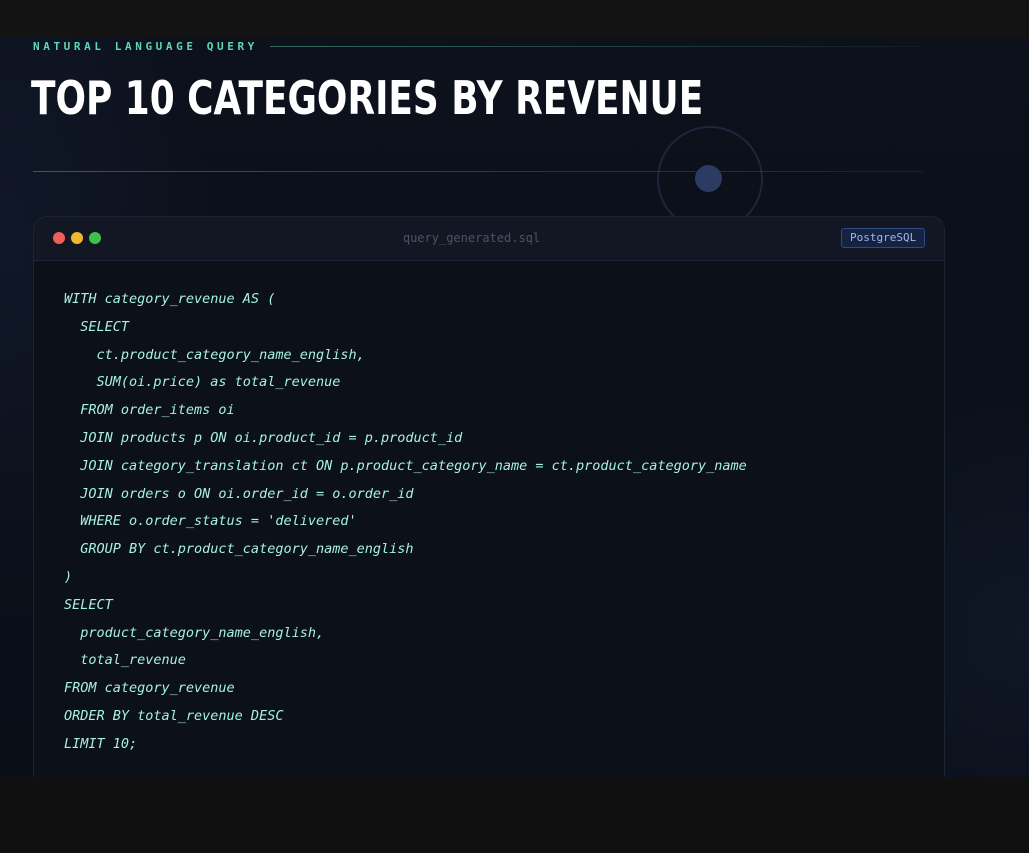  I want to click on decorative-dot, so click(708, 178).